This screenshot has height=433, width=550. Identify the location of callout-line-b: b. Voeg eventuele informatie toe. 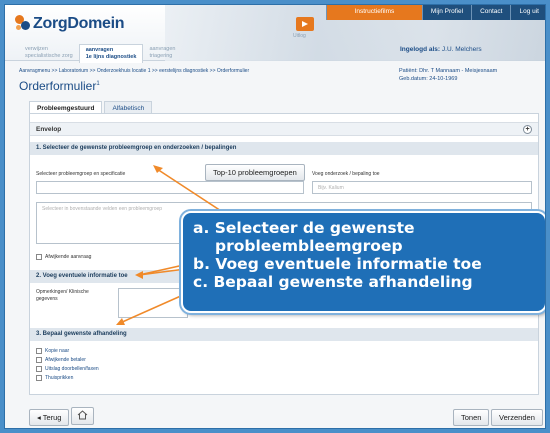
(337, 264).